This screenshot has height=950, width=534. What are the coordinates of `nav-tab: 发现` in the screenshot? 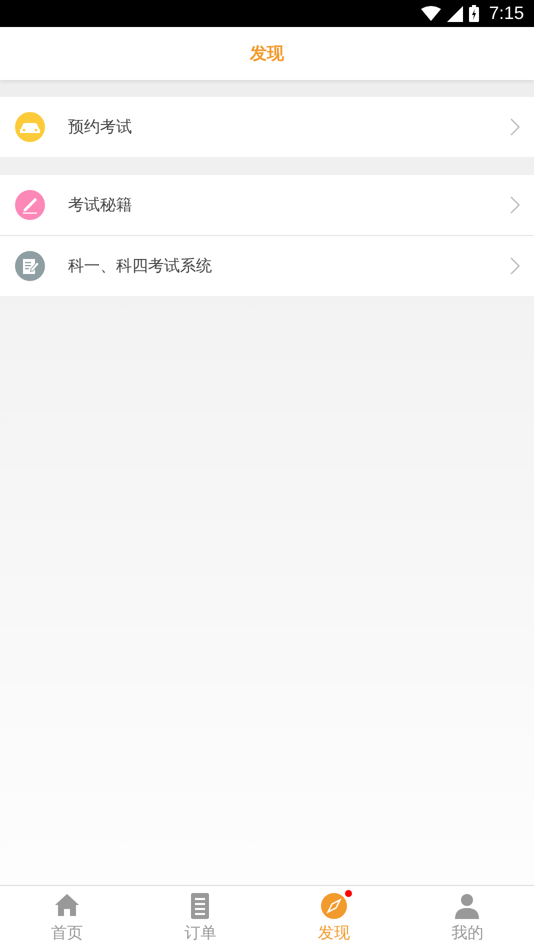 It's located at (333, 918).